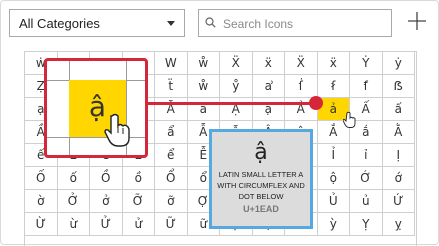 This screenshot has width=439, height=246. What do you see at coordinates (171, 63) in the screenshot?
I see `glyph-cell: W` at bounding box center [171, 63].